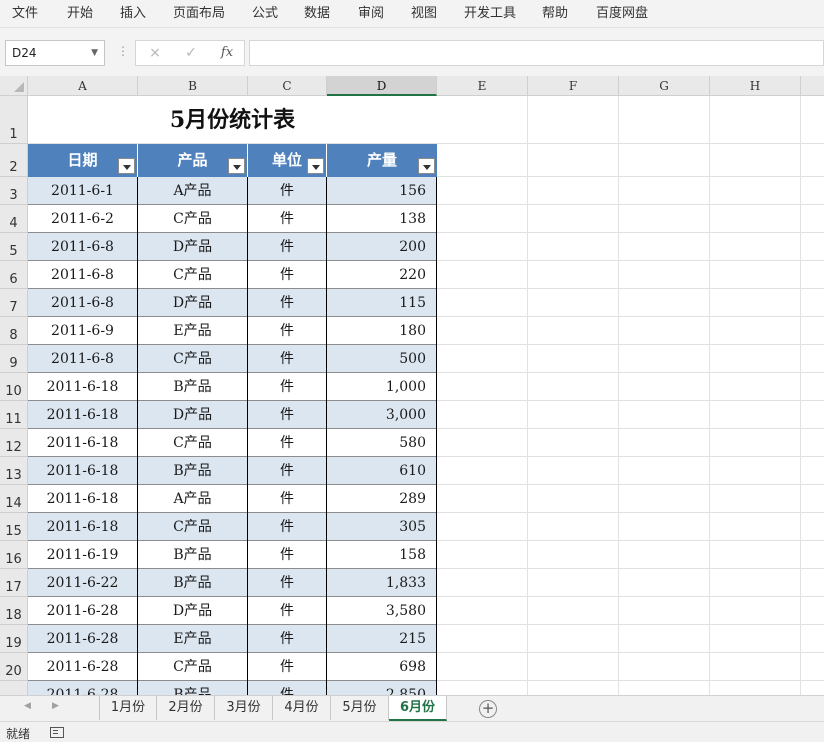 The height and width of the screenshot is (742, 824). I want to click on select-all-corner, so click(14, 86).